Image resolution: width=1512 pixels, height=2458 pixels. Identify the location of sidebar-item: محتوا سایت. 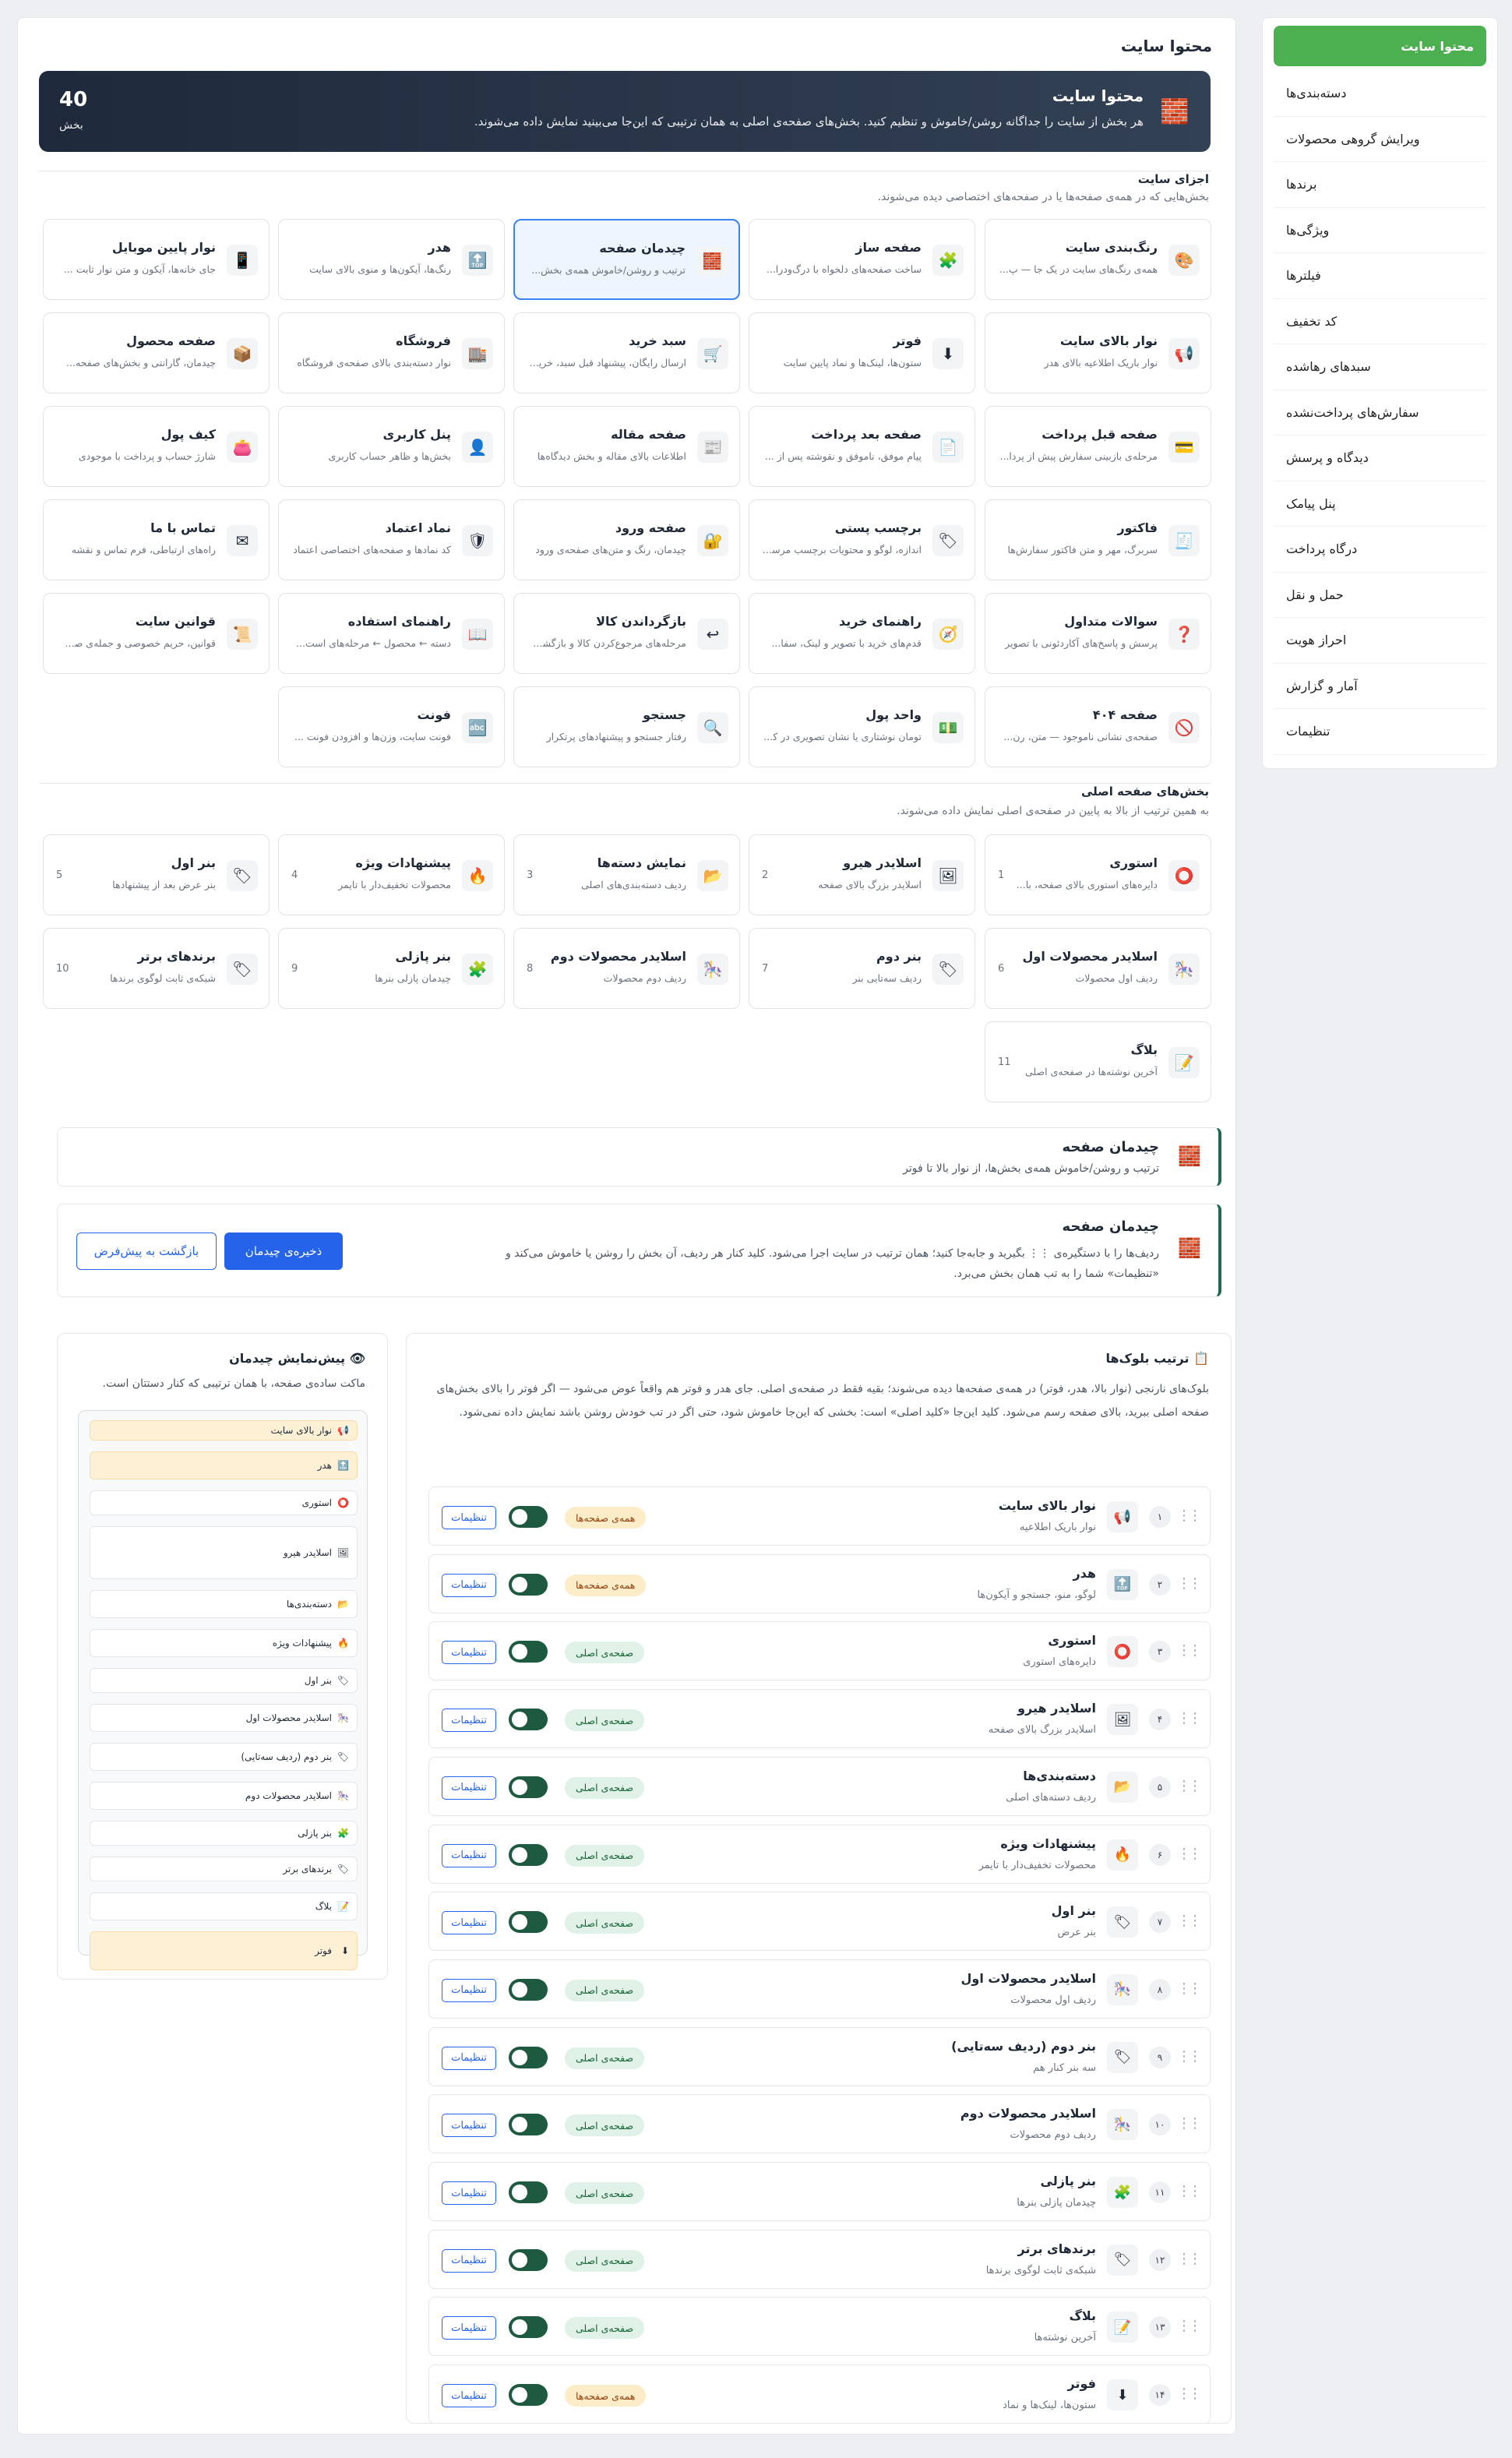
(1380, 46).